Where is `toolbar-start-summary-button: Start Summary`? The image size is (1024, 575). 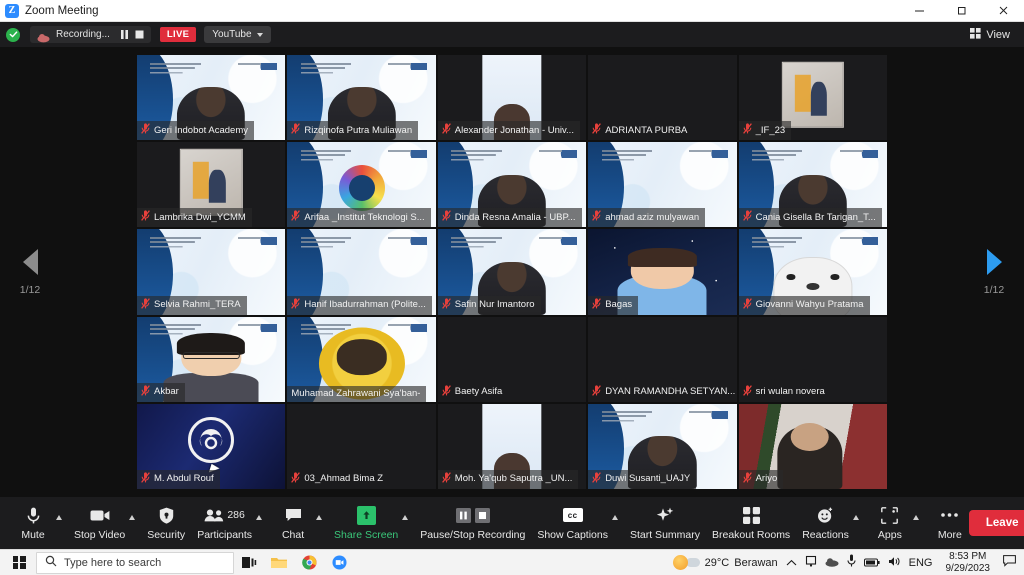 toolbar-start-summary-button: Start Summary is located at coordinates (665, 523).